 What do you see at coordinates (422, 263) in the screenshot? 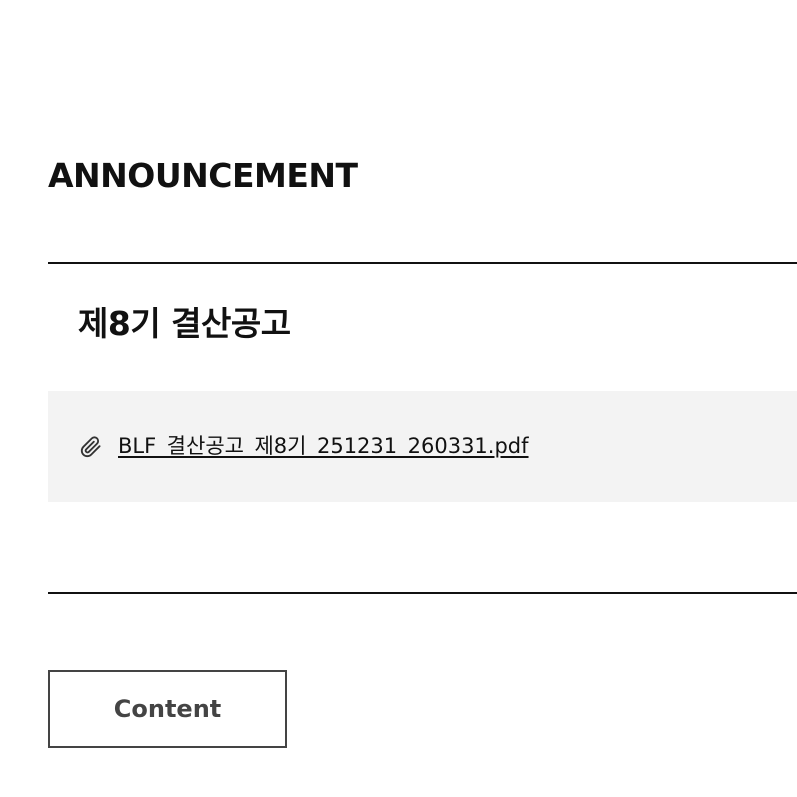
I see `top-divider` at bounding box center [422, 263].